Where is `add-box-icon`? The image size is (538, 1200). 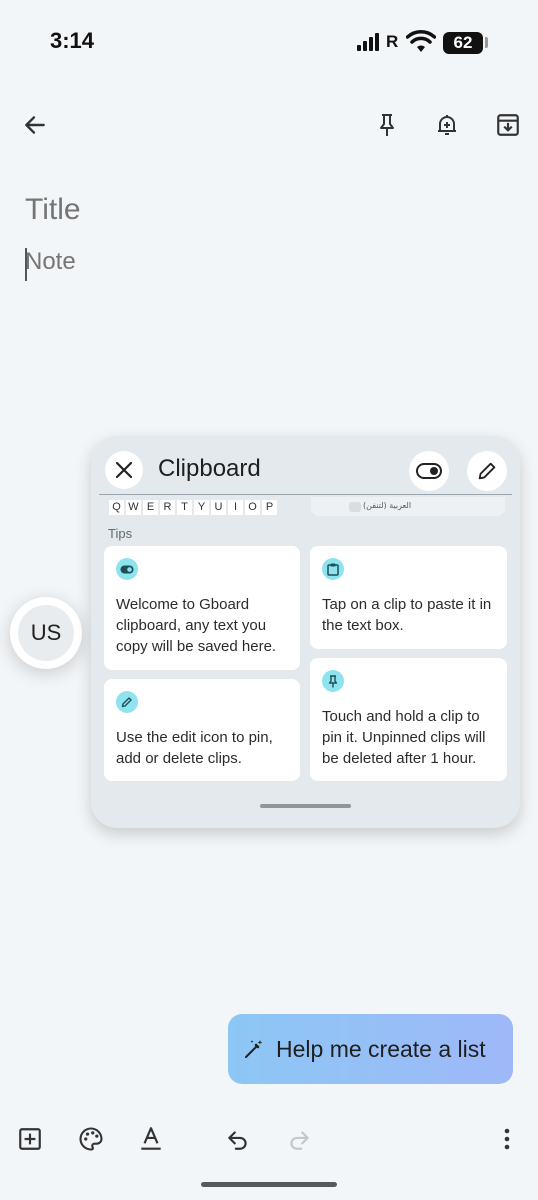 add-box-icon is located at coordinates (30, 1139).